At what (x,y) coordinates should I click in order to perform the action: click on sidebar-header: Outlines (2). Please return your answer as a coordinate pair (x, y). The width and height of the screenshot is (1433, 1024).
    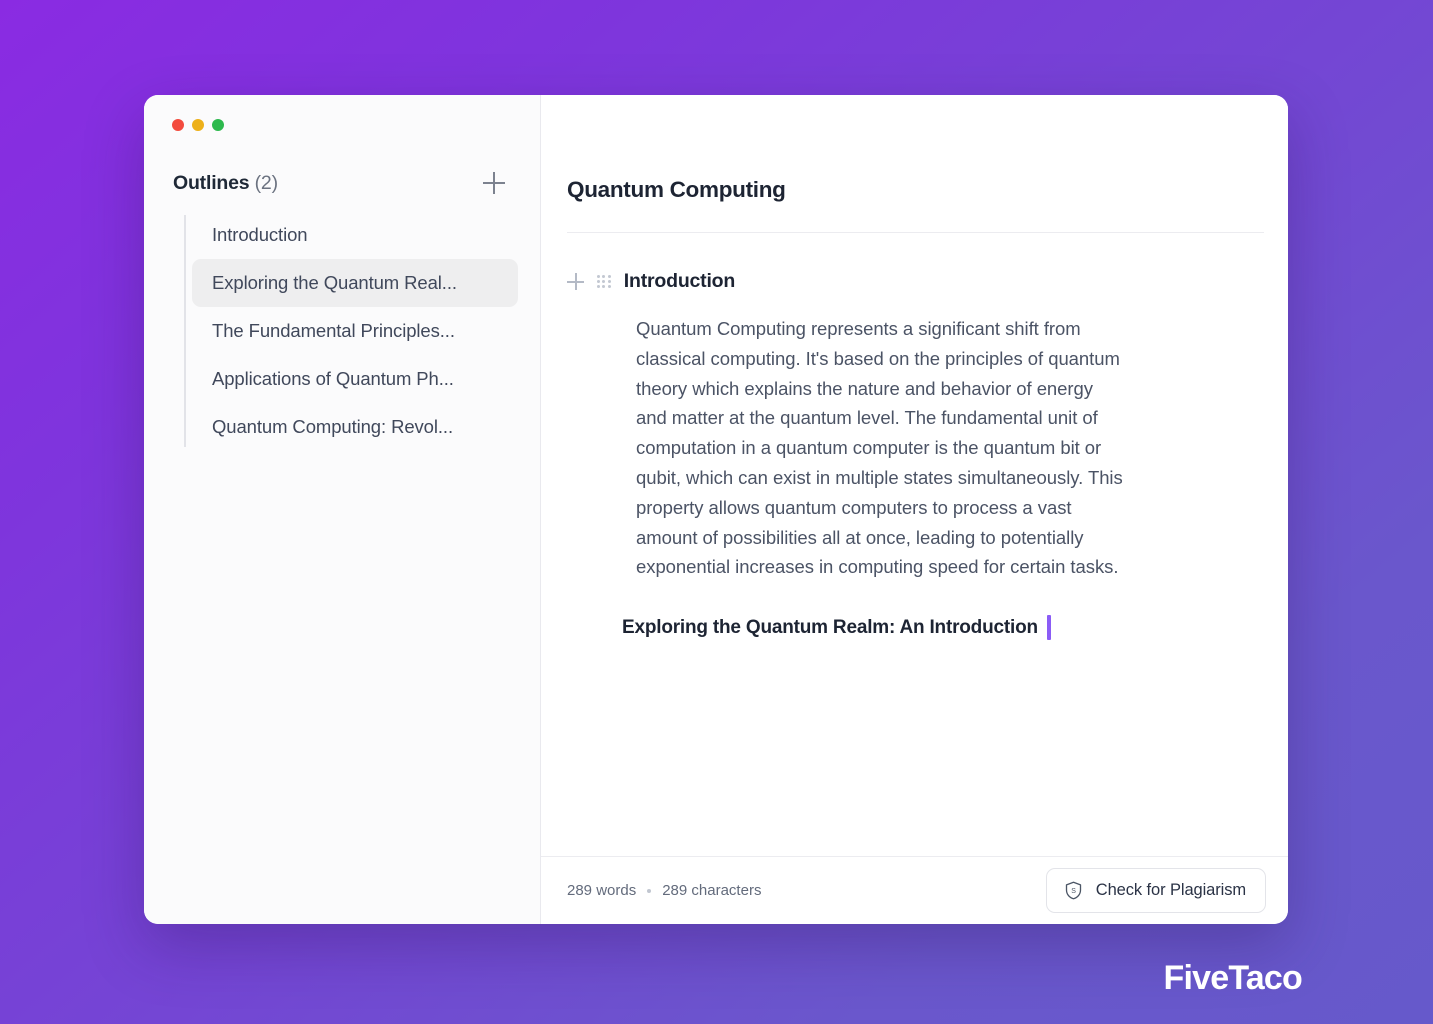
    Looking at the image, I should click on (342, 163).